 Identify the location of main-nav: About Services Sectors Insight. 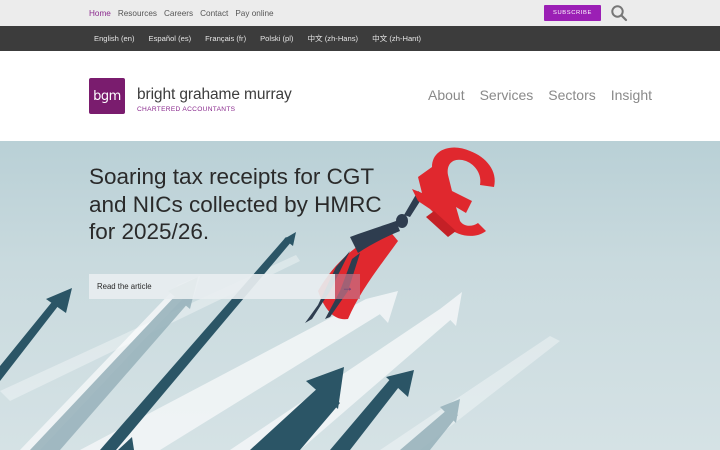
(547, 95).